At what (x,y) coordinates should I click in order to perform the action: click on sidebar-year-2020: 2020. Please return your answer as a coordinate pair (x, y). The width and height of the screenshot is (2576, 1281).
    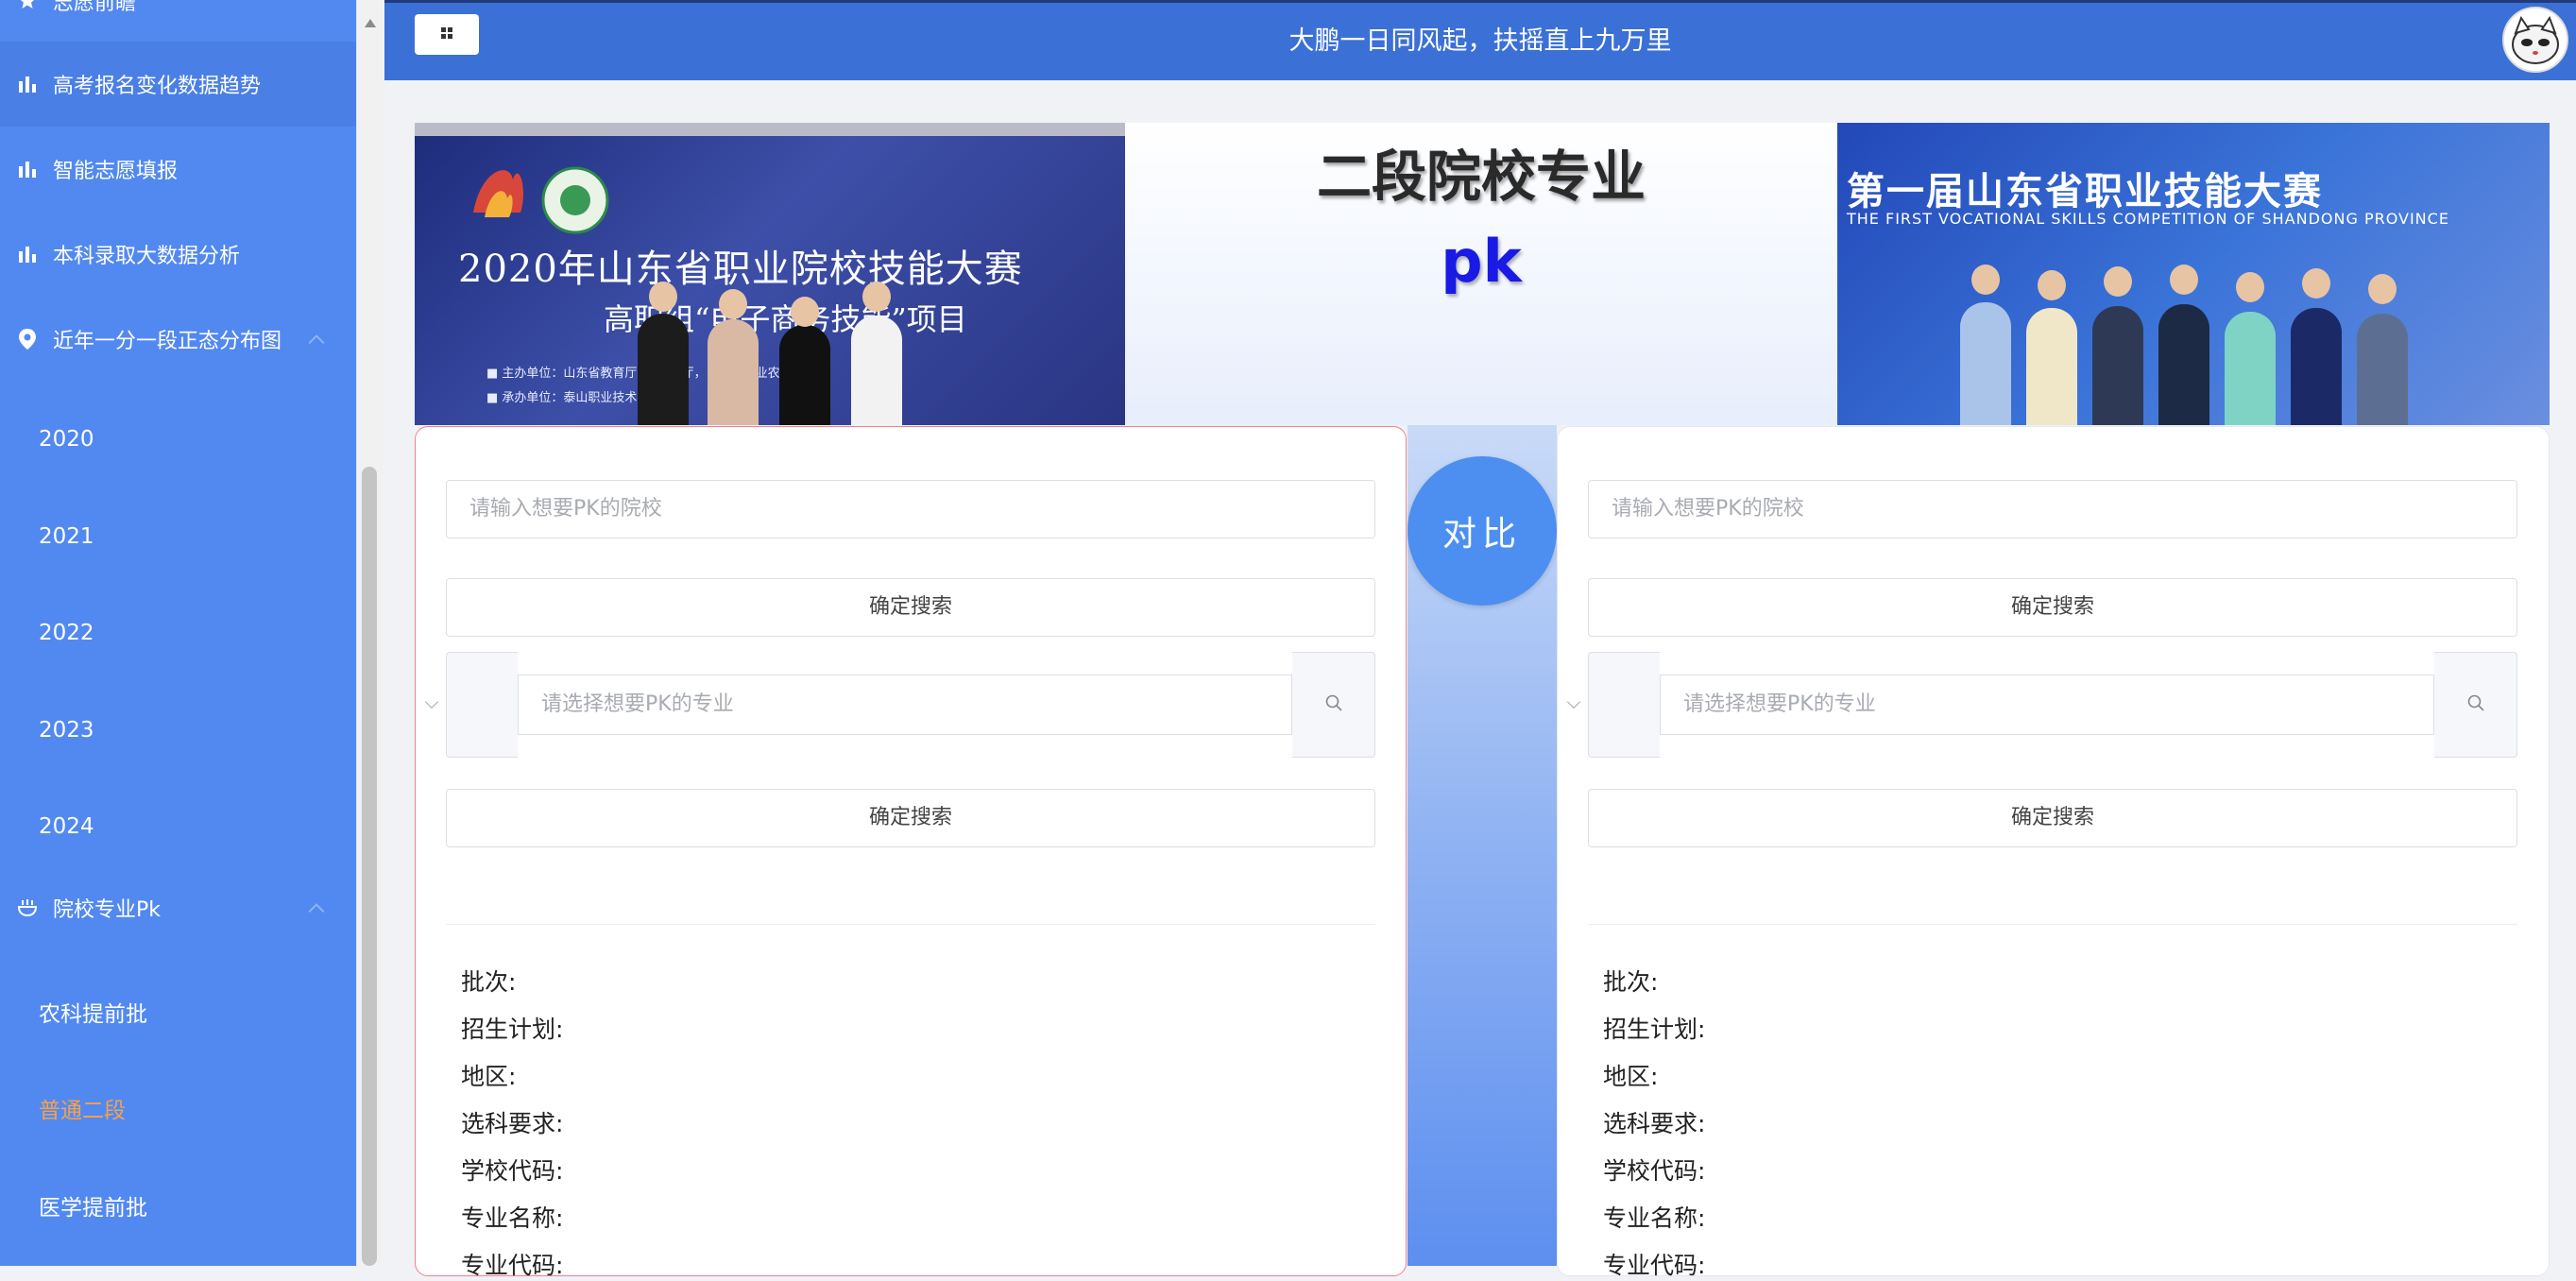
    Looking at the image, I should click on (178, 439).